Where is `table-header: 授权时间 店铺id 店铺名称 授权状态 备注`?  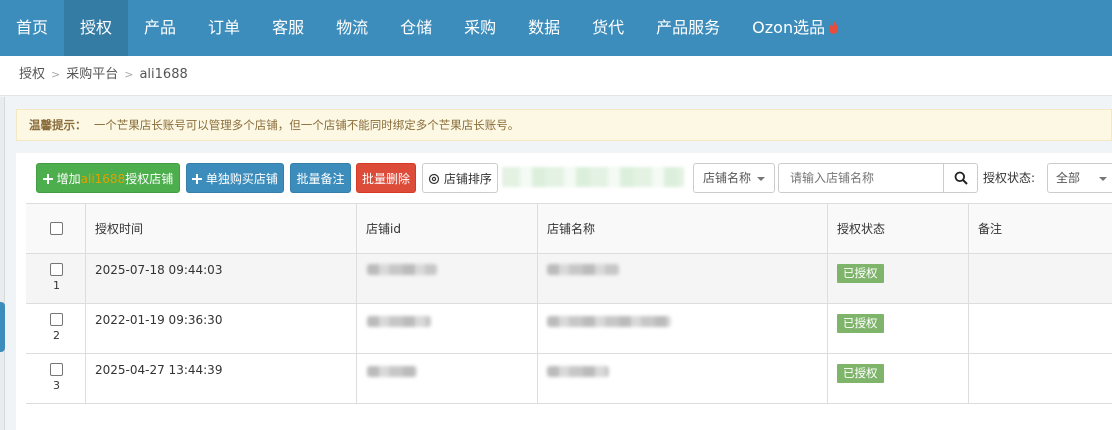
table-header: 授权时间 店铺id 店铺名称 授权状态 备注 is located at coordinates (569, 229).